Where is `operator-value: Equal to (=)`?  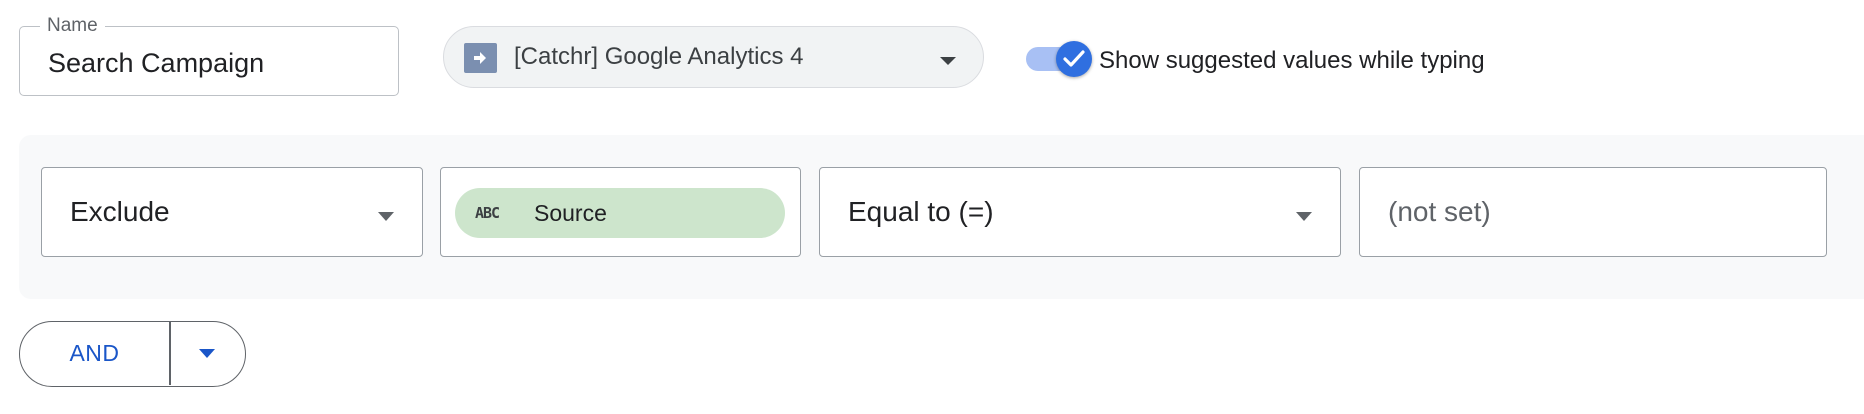
operator-value: Equal to (=) is located at coordinates (921, 211).